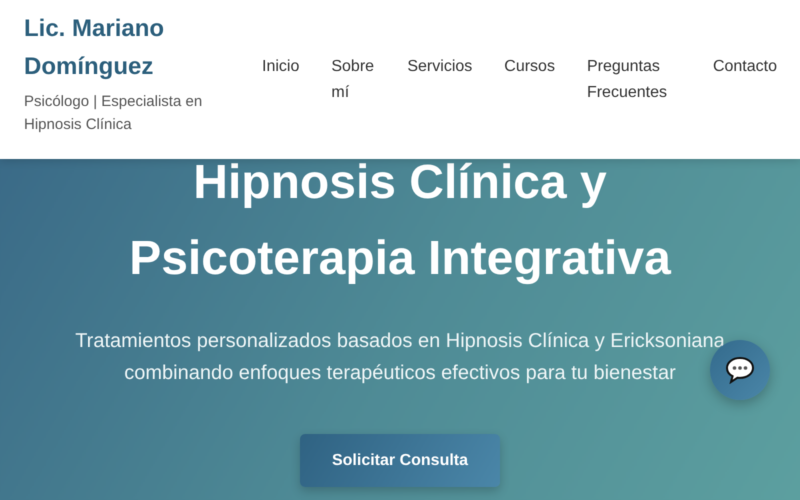  Describe the element at coordinates (400, 183) in the screenshot. I see `hero-title: Hipnosis Clínica y` at that location.